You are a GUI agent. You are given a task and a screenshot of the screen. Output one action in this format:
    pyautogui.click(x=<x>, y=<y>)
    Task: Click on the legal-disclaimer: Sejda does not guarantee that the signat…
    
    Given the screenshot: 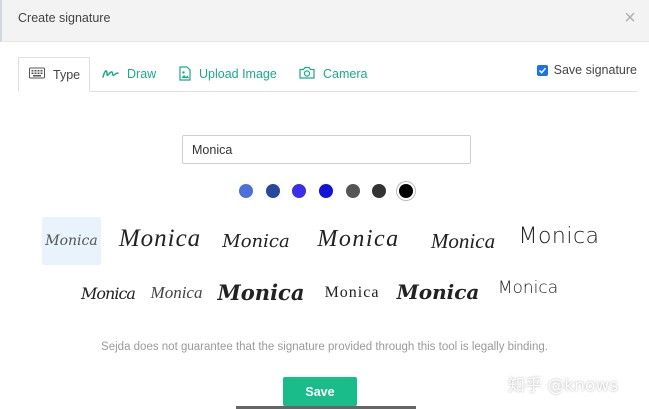 What is the action you would take?
    pyautogui.click(x=324, y=347)
    